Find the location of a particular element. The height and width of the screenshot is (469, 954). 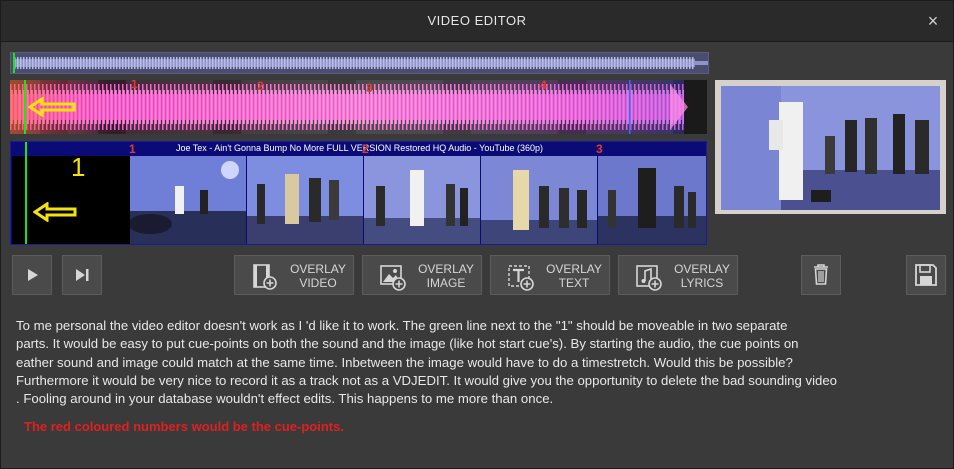

video-position-line is located at coordinates (26, 193).